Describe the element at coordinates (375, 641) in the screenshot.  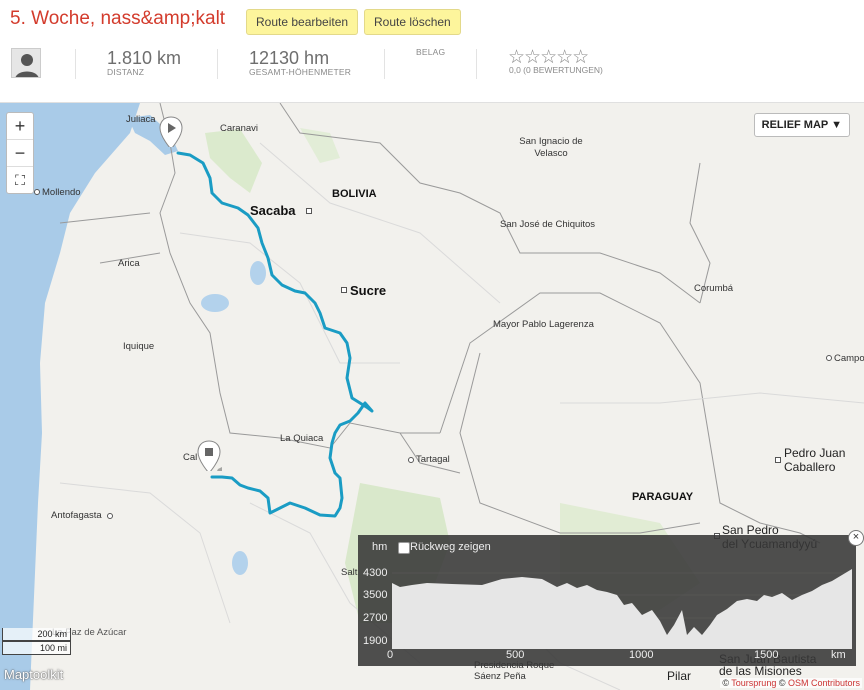
I see `y-tick-1900: 1900` at that location.